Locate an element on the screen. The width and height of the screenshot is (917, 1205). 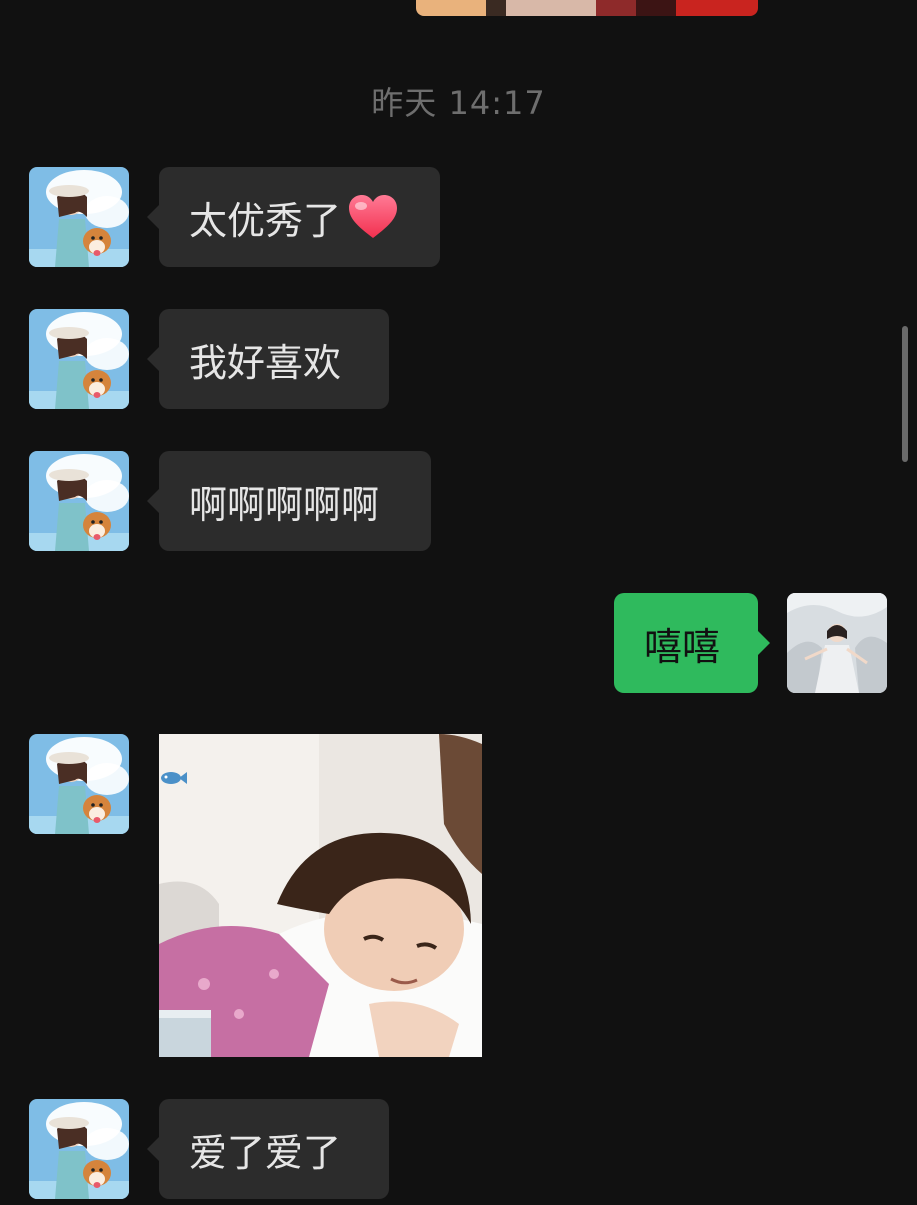
message-text: 嘻嘻 is located at coordinates (682, 646).